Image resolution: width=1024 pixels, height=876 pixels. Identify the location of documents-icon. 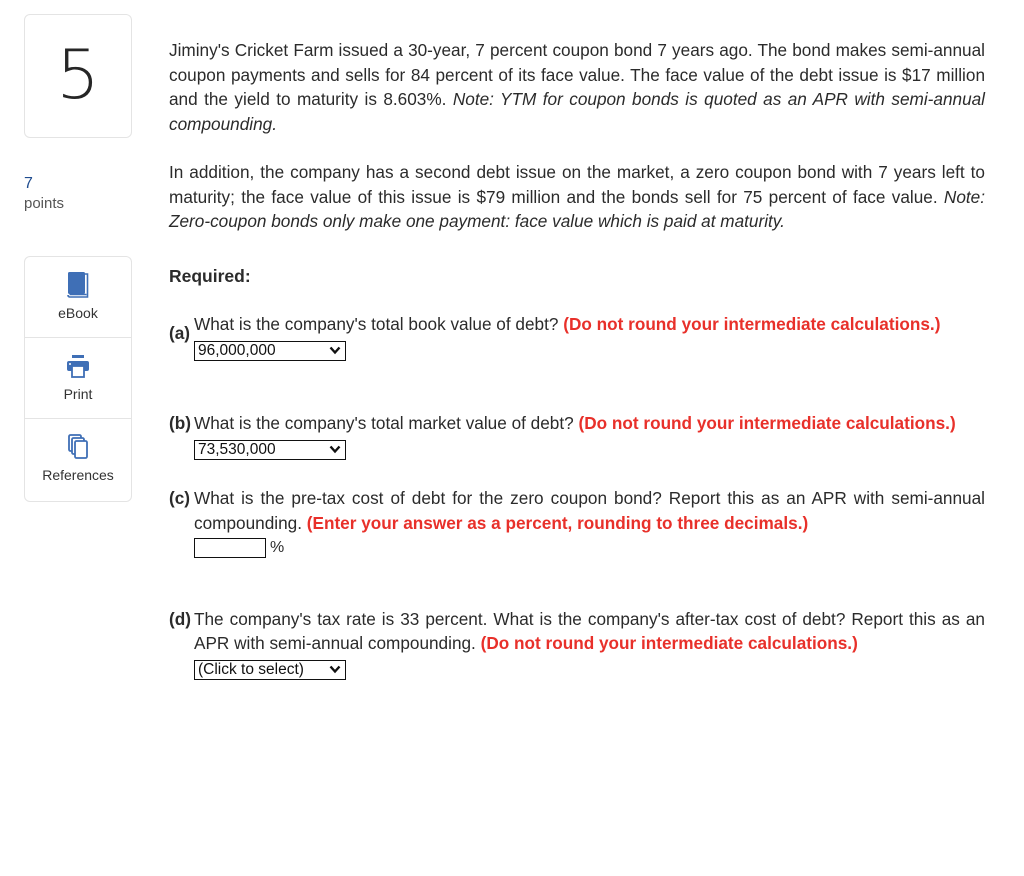
(78, 446).